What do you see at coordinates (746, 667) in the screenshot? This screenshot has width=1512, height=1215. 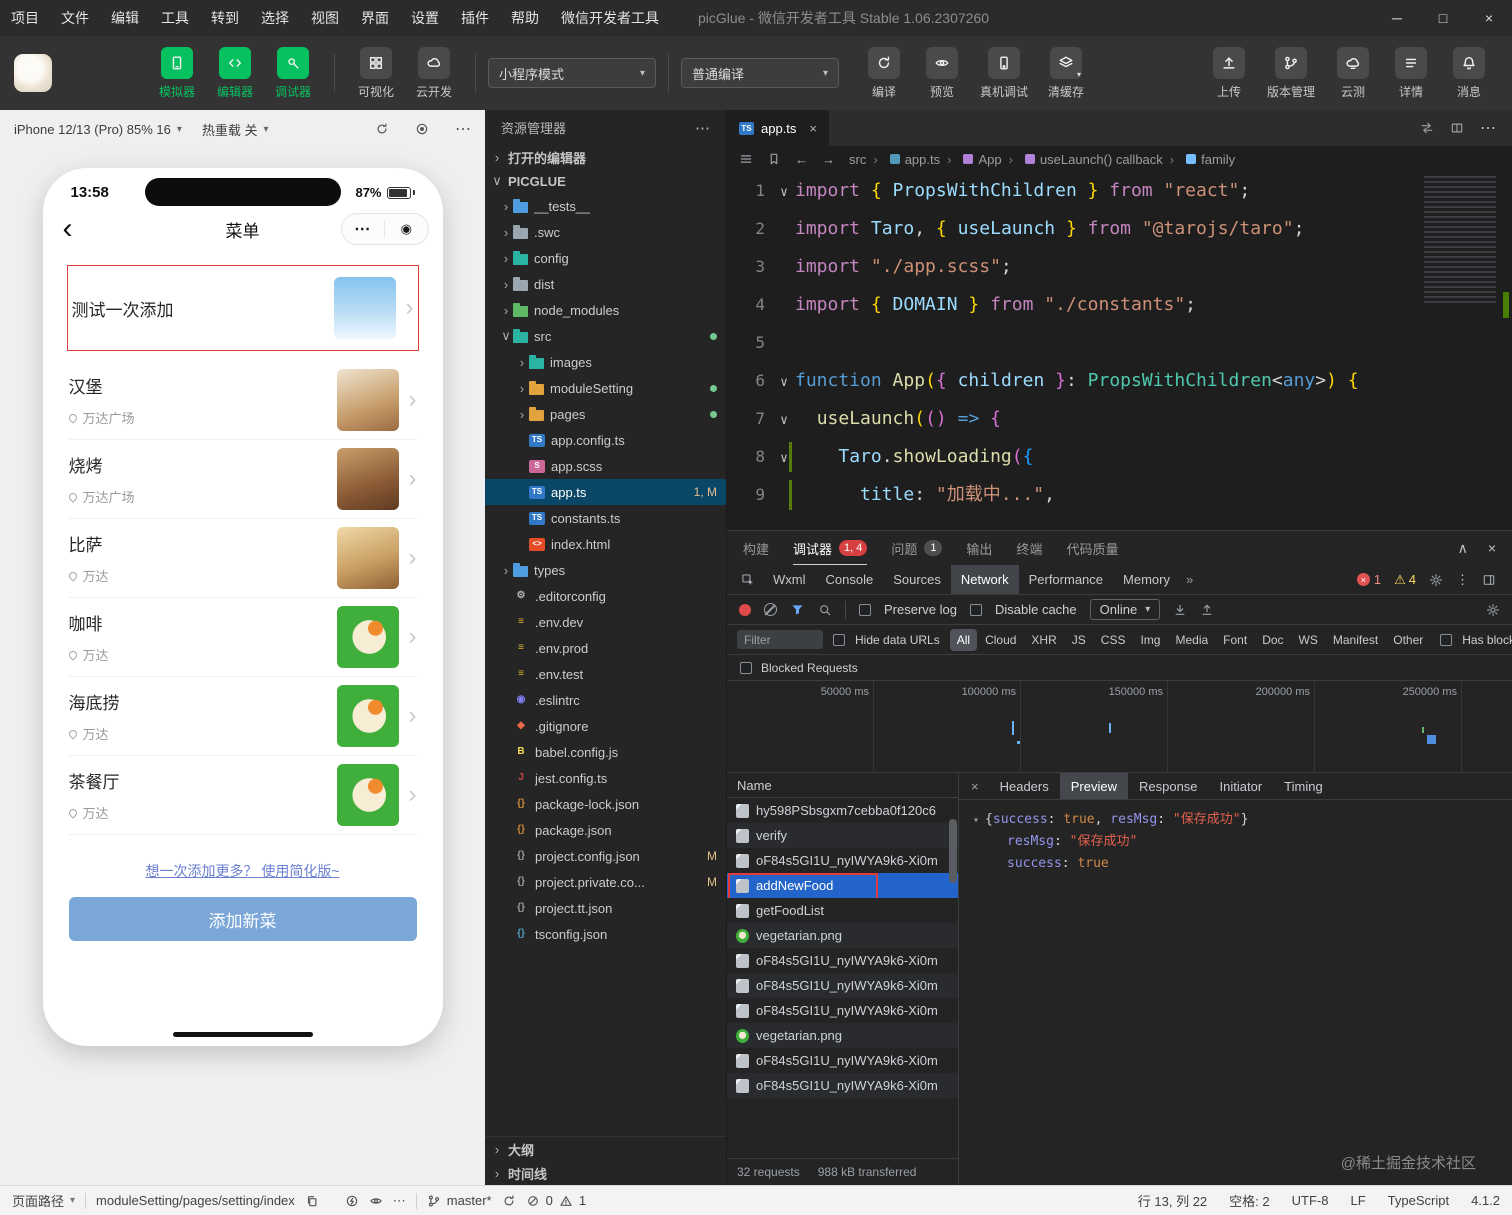 I see `blocked-requests-checkbox` at bounding box center [746, 667].